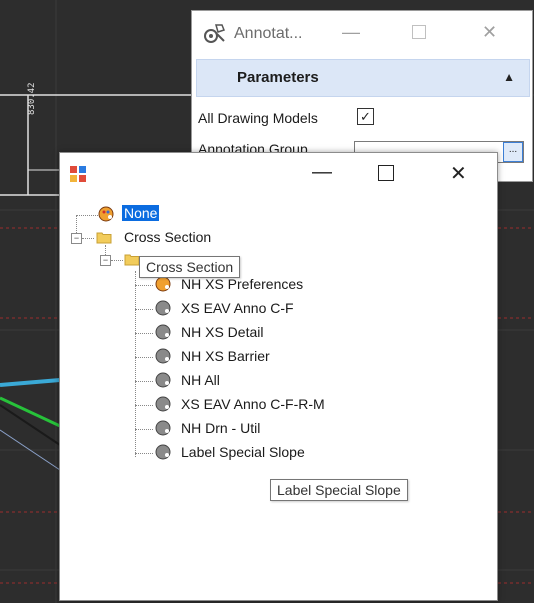 The width and height of the screenshot is (534, 603). What do you see at coordinates (221, 428) in the screenshot?
I see `tree-item-label: NH Drn - Util` at bounding box center [221, 428].